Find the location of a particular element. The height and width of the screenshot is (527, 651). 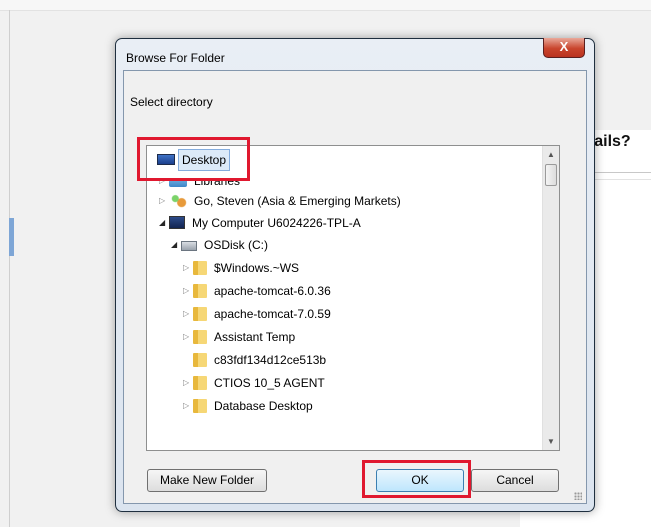

tree-item-folder: ▷ $Windows.~WS is located at coordinates (242, 268).